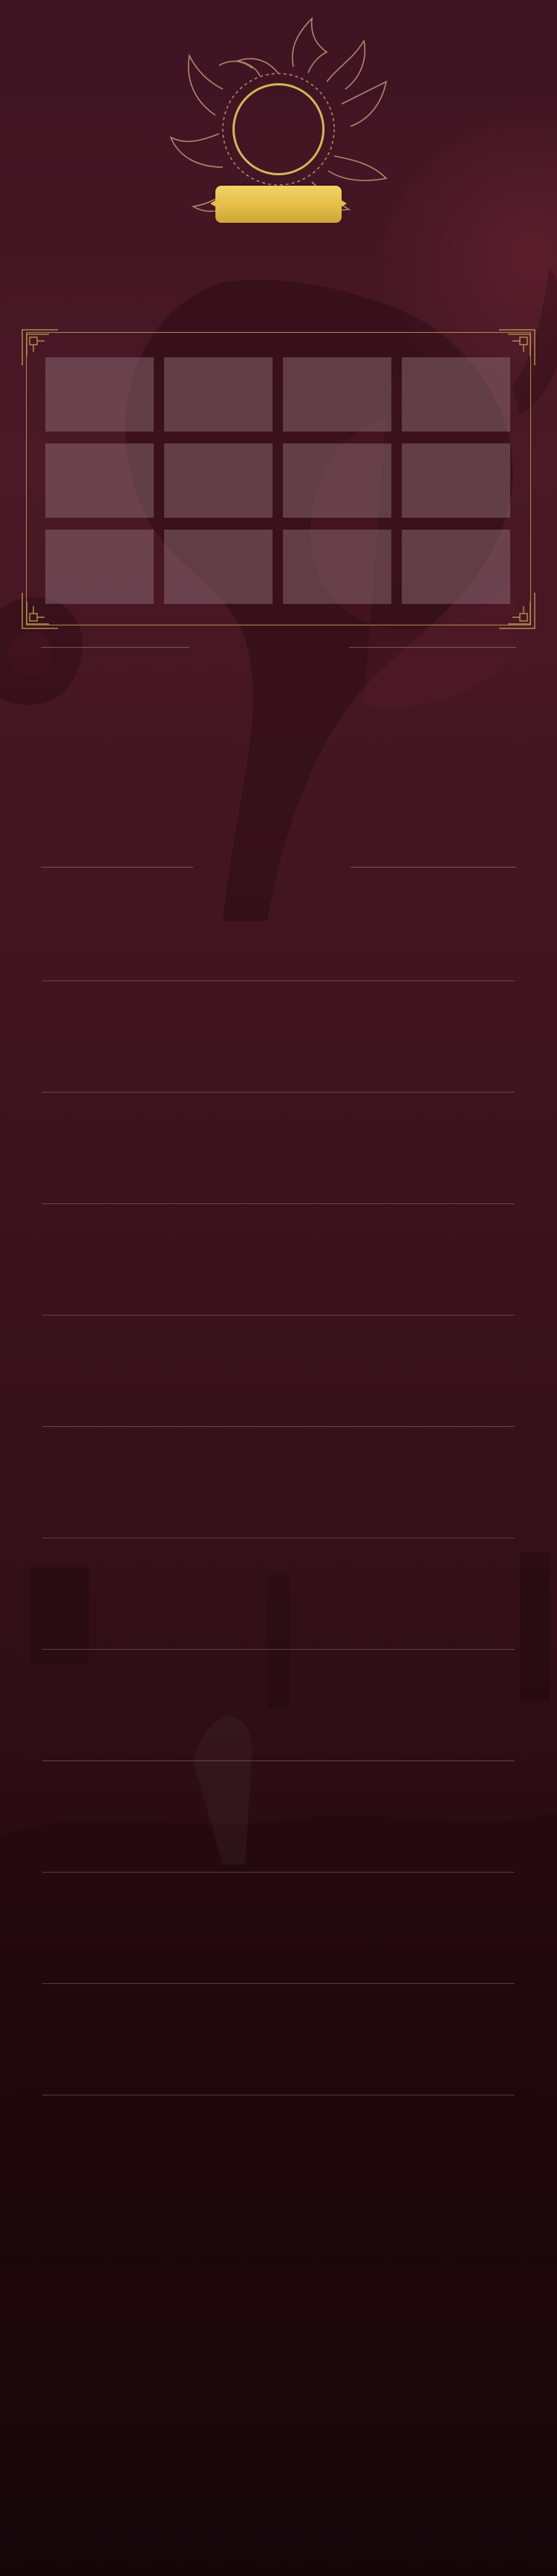  I want to click on nickname-plate, so click(279, 204).